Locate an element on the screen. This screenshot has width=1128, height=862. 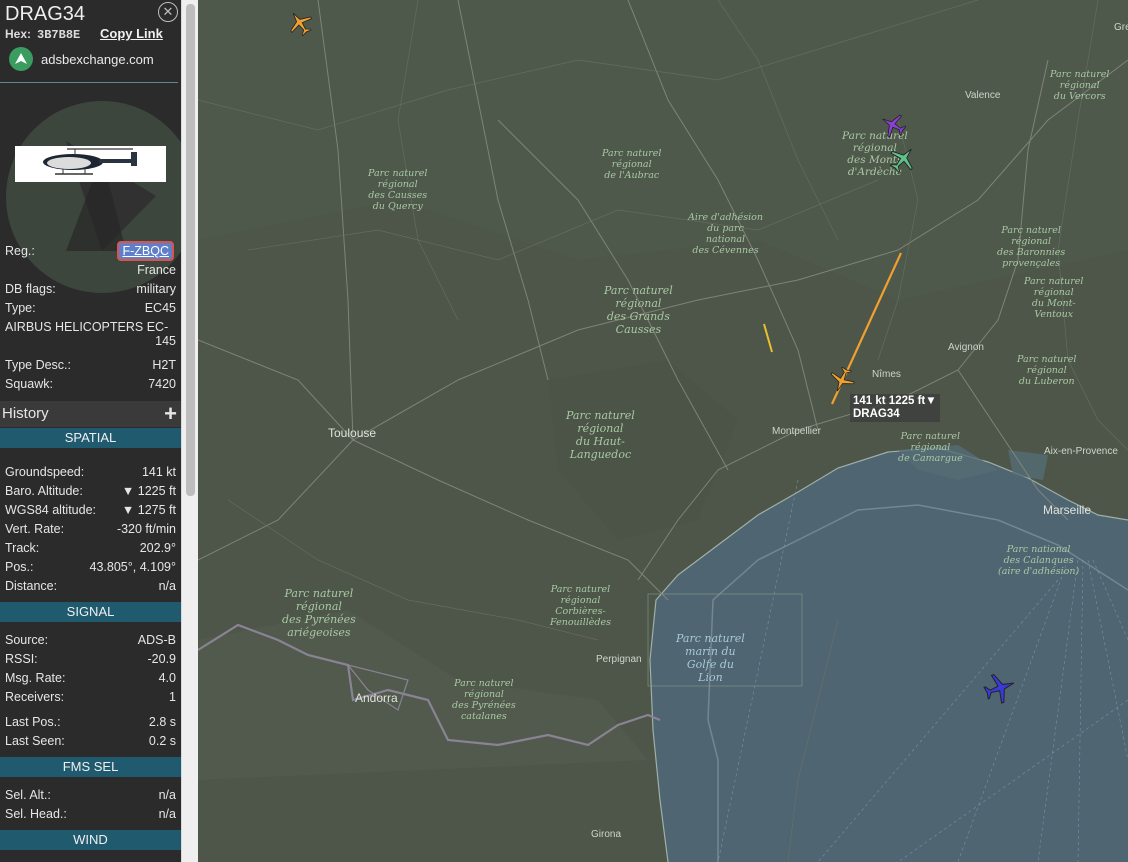
source-value: ADS-B is located at coordinates (156, 640).